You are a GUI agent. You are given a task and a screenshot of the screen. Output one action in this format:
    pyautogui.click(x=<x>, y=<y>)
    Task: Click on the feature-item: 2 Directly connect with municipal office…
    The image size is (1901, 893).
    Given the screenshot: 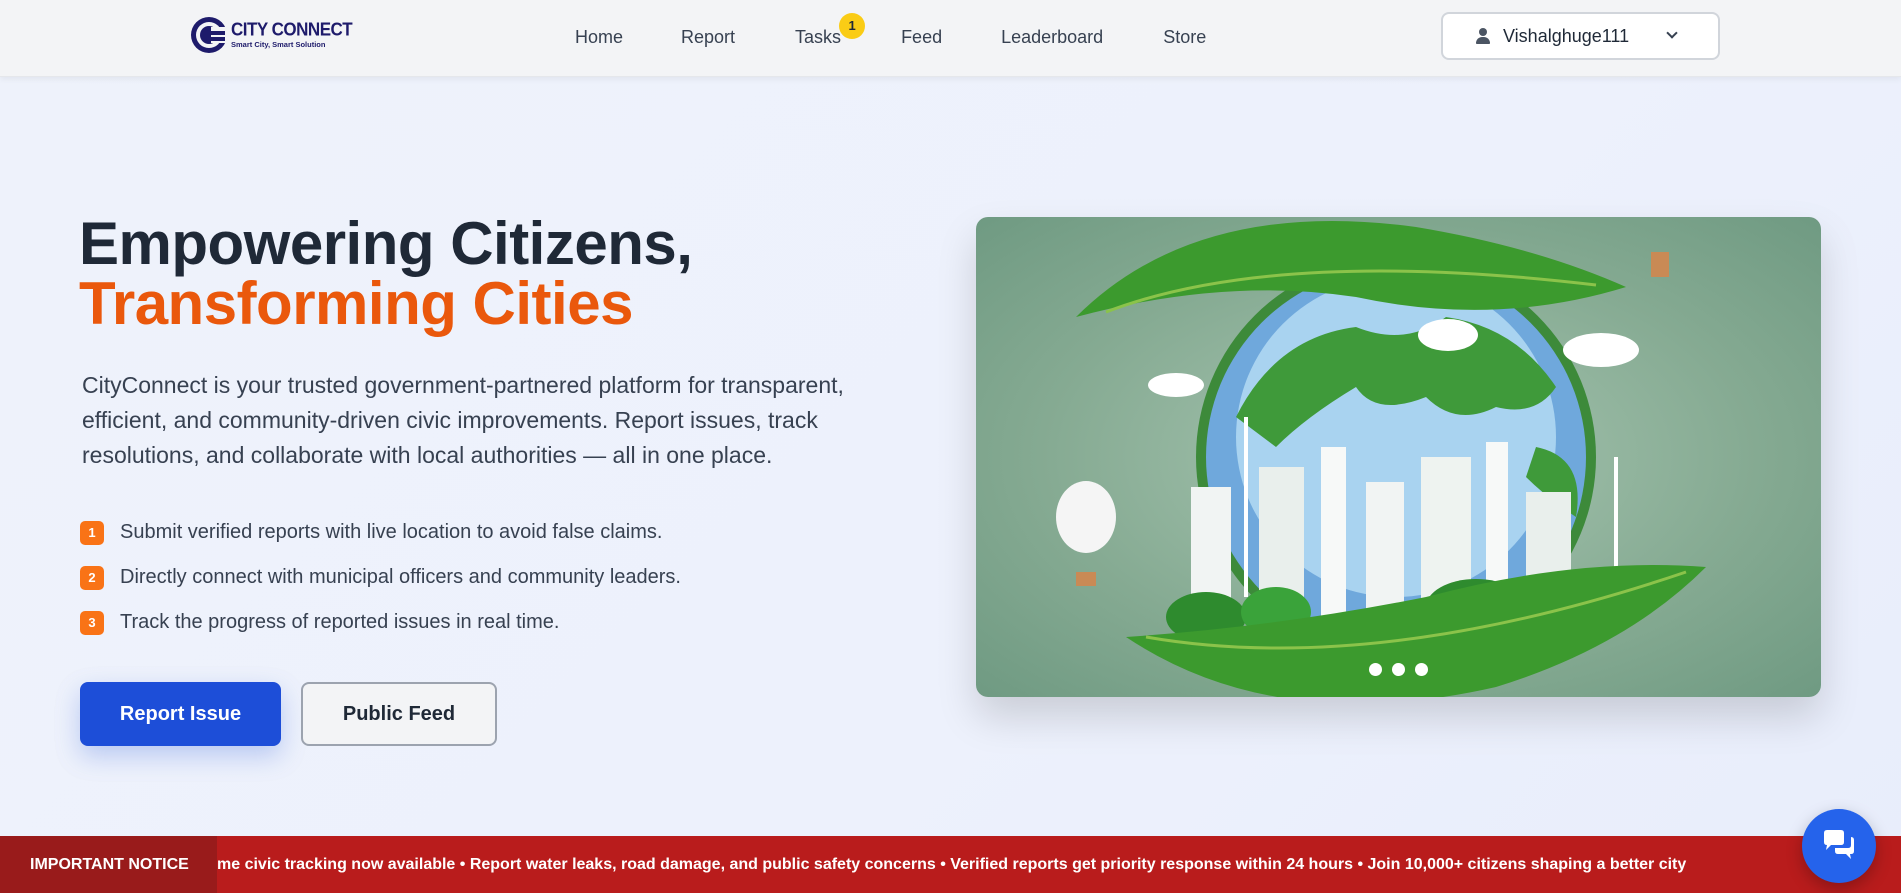 What is the action you would take?
    pyautogui.click(x=380, y=577)
    